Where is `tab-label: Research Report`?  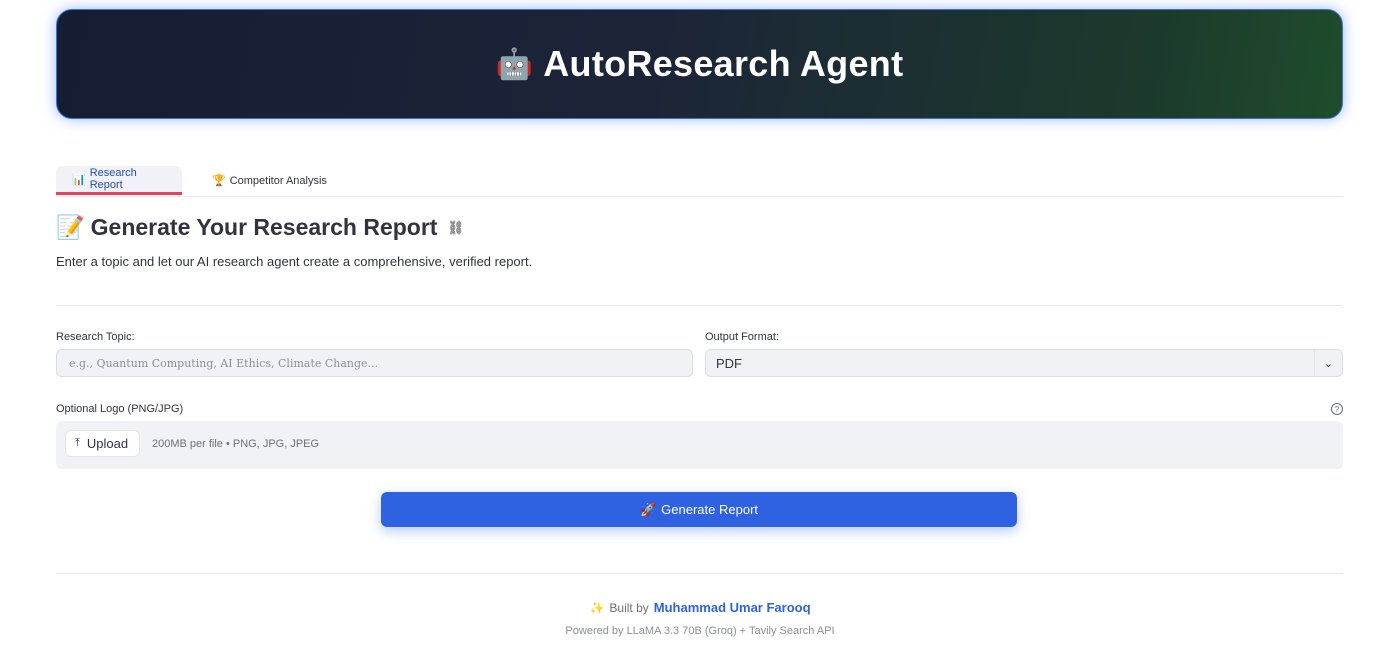
tab-label: Research Report is located at coordinates (113, 179).